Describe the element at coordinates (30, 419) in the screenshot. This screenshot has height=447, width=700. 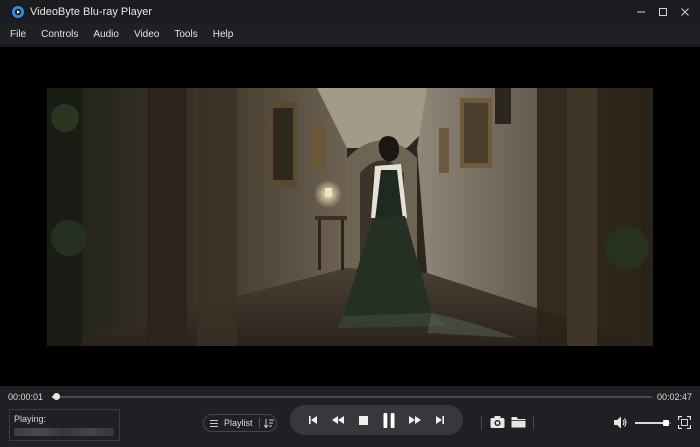
I see `now-playing-label: Playing:` at that location.